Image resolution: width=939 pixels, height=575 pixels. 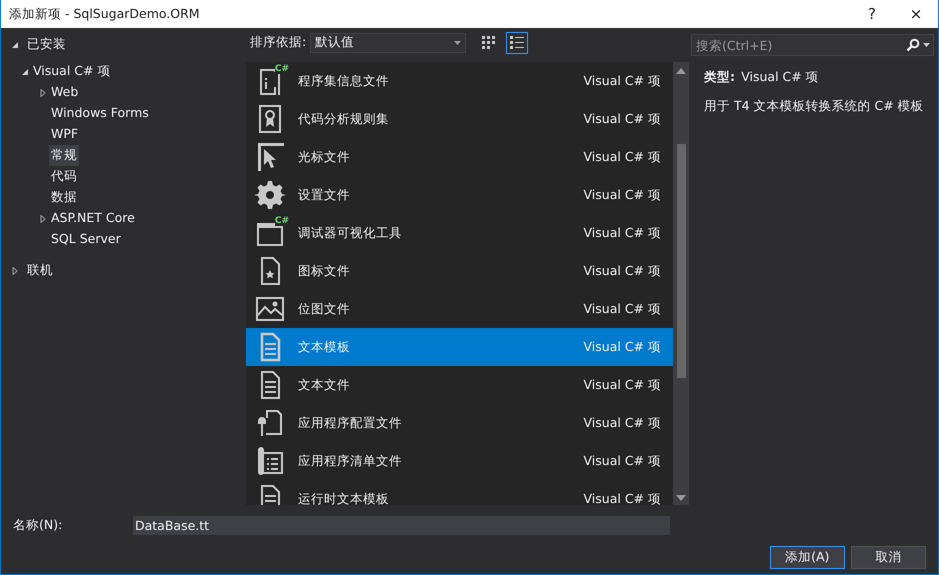 What do you see at coordinates (681, 71) in the screenshot?
I see `scroll-up-icon` at bounding box center [681, 71].